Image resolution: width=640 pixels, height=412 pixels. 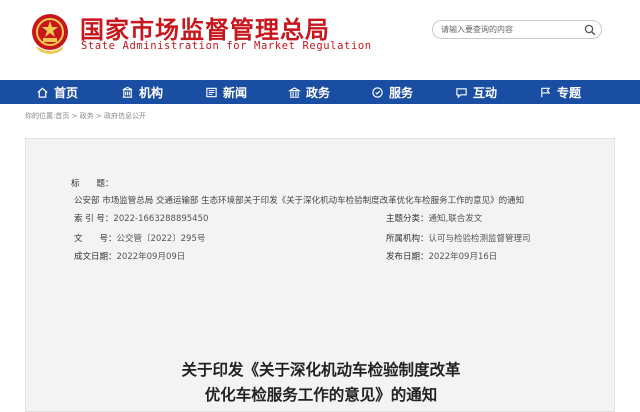 What do you see at coordinates (42, 92) in the screenshot?
I see `home-icon` at bounding box center [42, 92].